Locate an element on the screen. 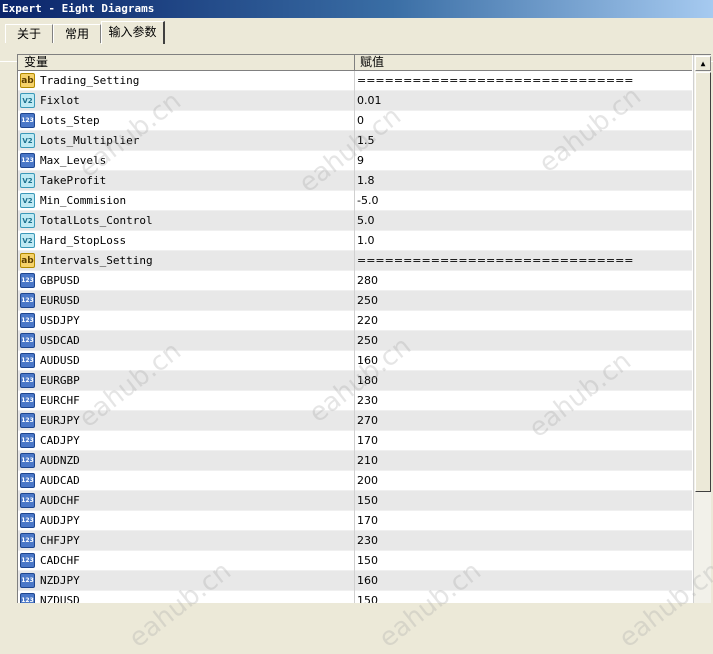 The height and width of the screenshot is (654, 713). table-row: 123 EURCHF 230 is located at coordinates (355, 401).